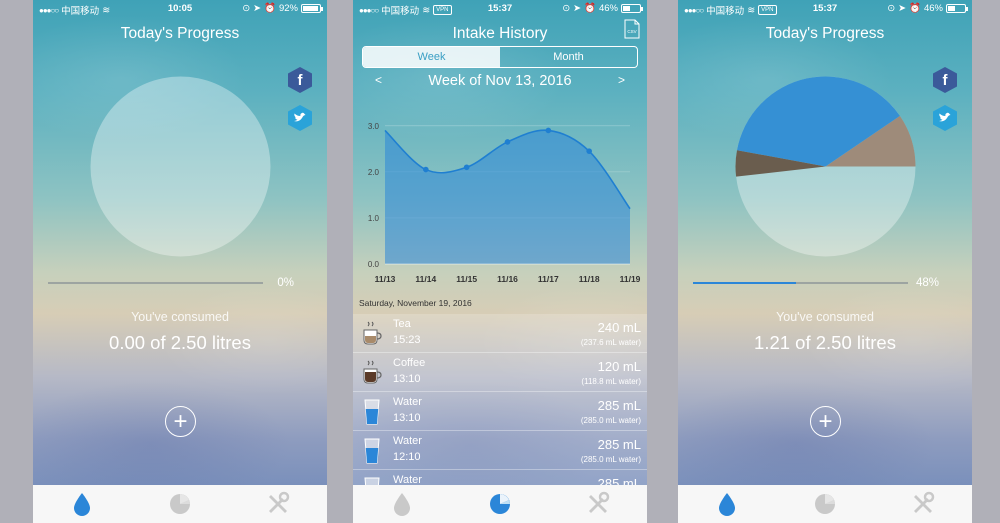 The width and height of the screenshot is (1000, 523). I want to click on list-item: Water 12:10 285 mL (285.0 mL water), so click(500, 450).